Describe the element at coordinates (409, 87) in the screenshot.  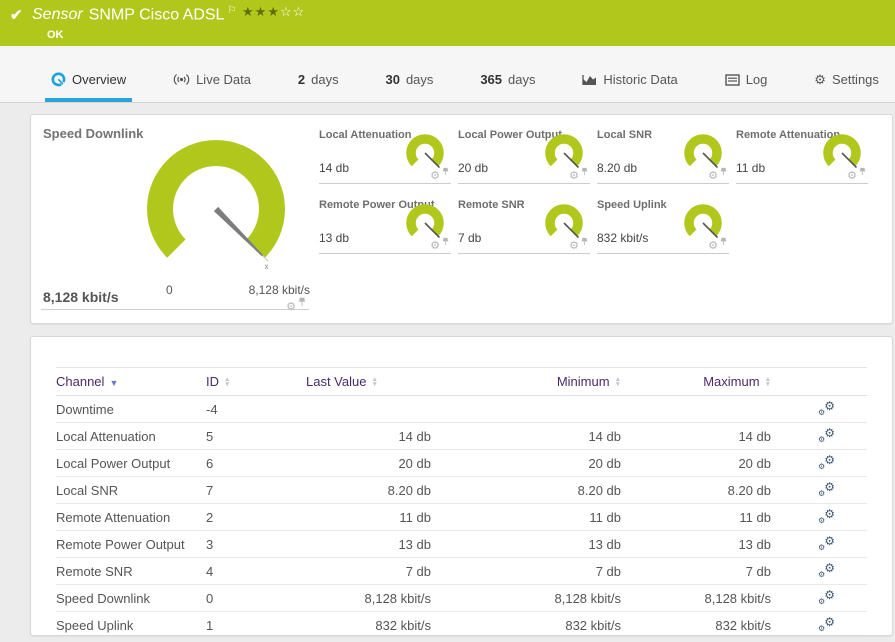
I see `tab-30-days: 30 days` at that location.